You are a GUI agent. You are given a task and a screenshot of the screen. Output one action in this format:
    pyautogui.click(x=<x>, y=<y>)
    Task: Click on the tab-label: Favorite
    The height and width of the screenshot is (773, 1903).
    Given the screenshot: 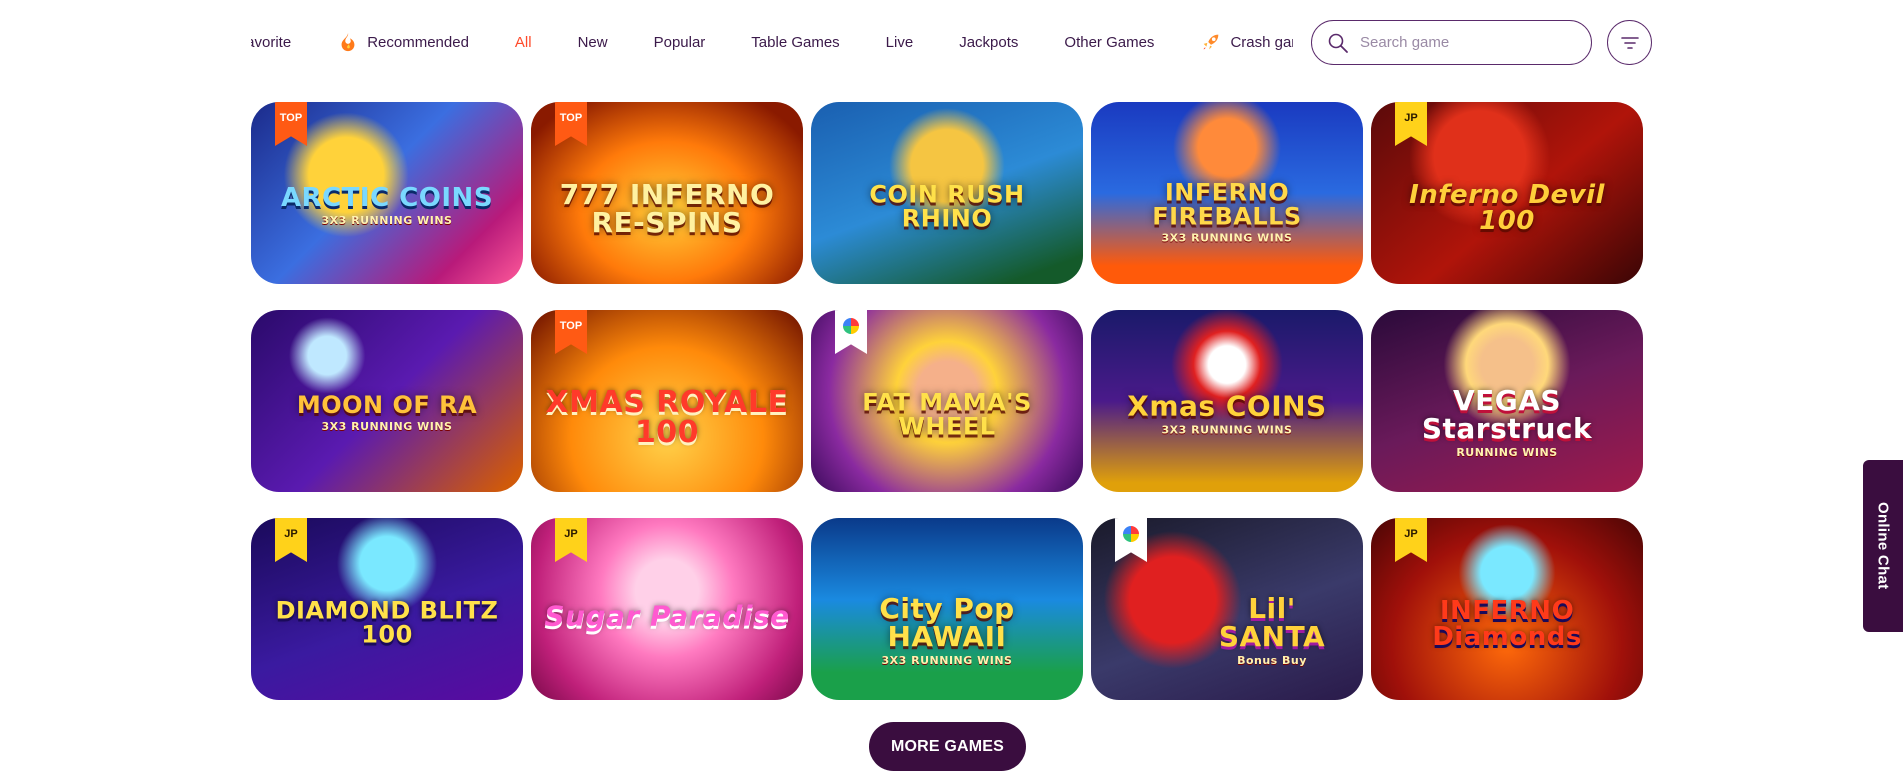 What is the action you would take?
    pyautogui.click(x=271, y=42)
    